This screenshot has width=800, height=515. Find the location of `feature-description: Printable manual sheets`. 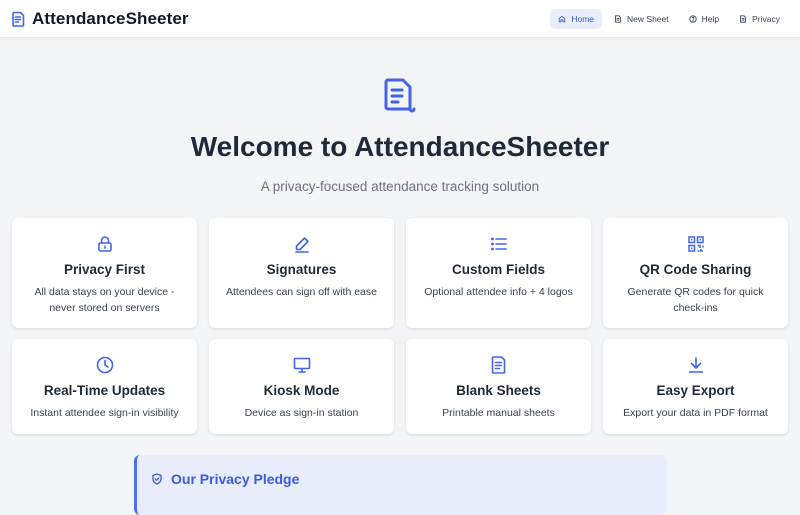

feature-description: Printable manual sheets is located at coordinates (498, 413).